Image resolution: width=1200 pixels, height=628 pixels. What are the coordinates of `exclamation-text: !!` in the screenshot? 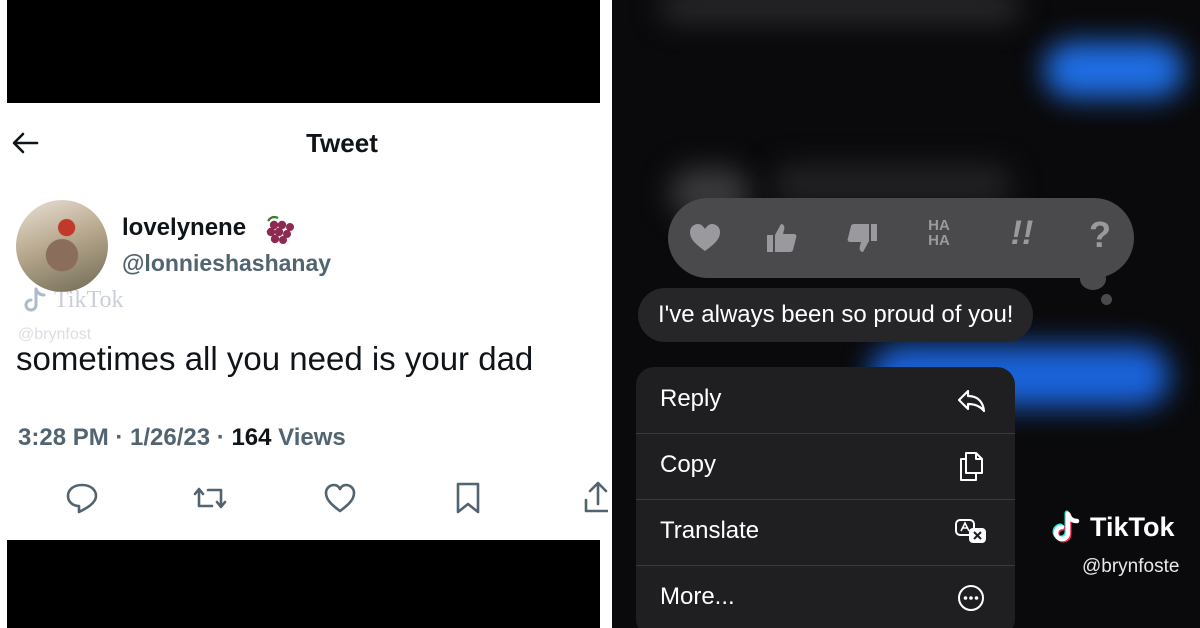 It's located at (1022, 233).